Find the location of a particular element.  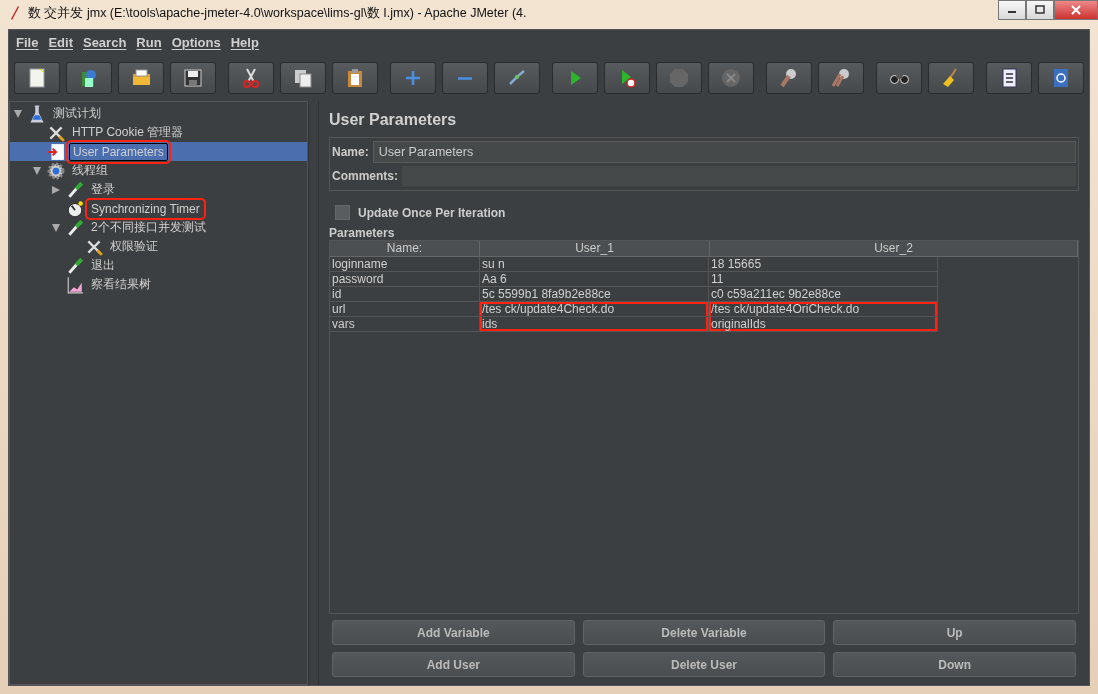

maximize-button is located at coordinates (1040, 10).